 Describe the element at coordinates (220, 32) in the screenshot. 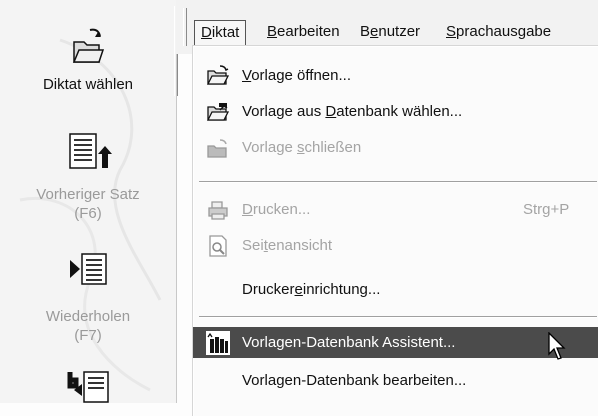

I see `menu-diktat: Diktat` at that location.